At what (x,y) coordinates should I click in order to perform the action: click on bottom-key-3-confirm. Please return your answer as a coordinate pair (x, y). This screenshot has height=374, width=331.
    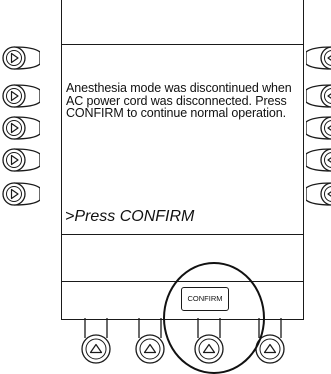
    Looking at the image, I should click on (209, 342).